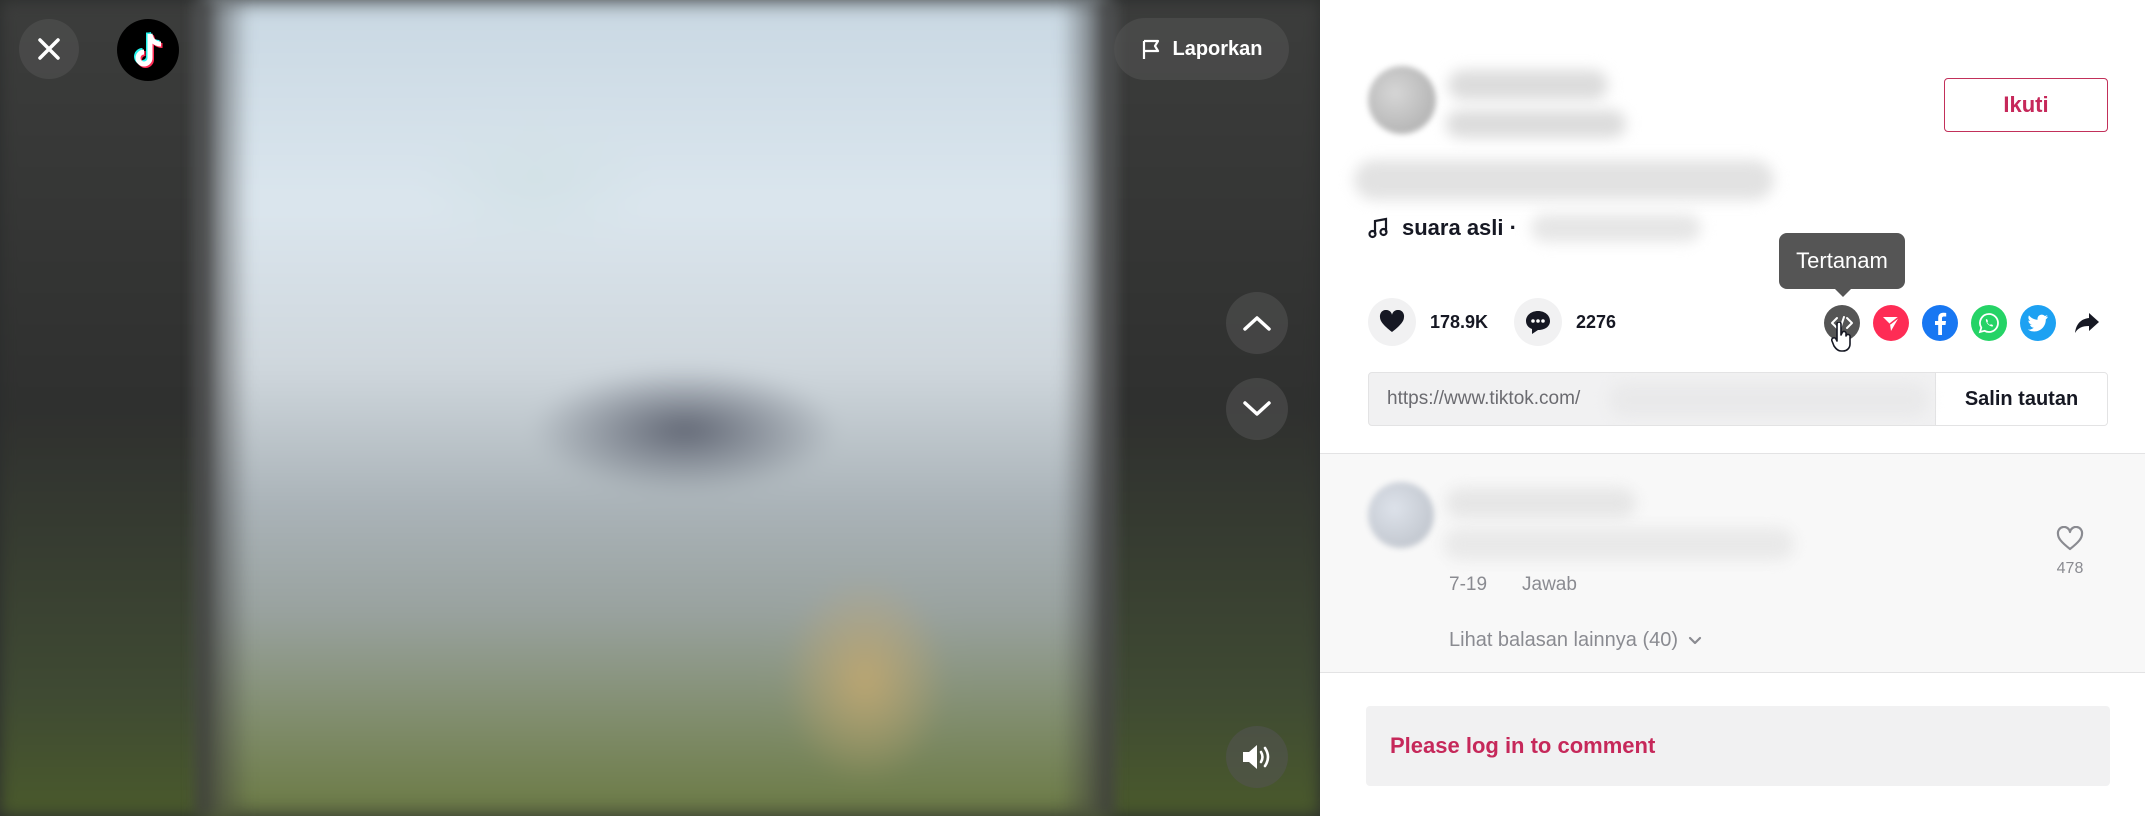 The image size is (2145, 816). Describe the element at coordinates (1541, 503) in the screenshot. I see `commenter-name-redacted` at that location.